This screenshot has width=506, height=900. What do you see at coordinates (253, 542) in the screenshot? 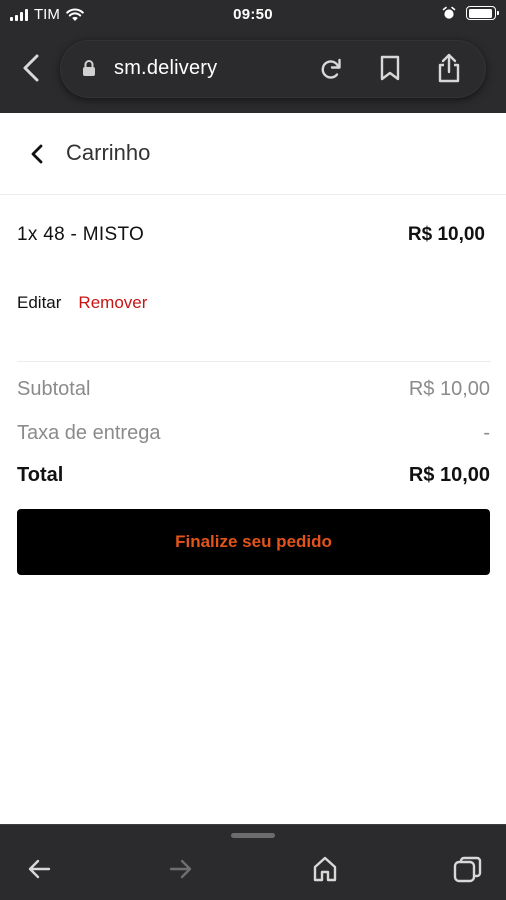
I see `checkout-button: Finalize seu pedido` at bounding box center [253, 542].